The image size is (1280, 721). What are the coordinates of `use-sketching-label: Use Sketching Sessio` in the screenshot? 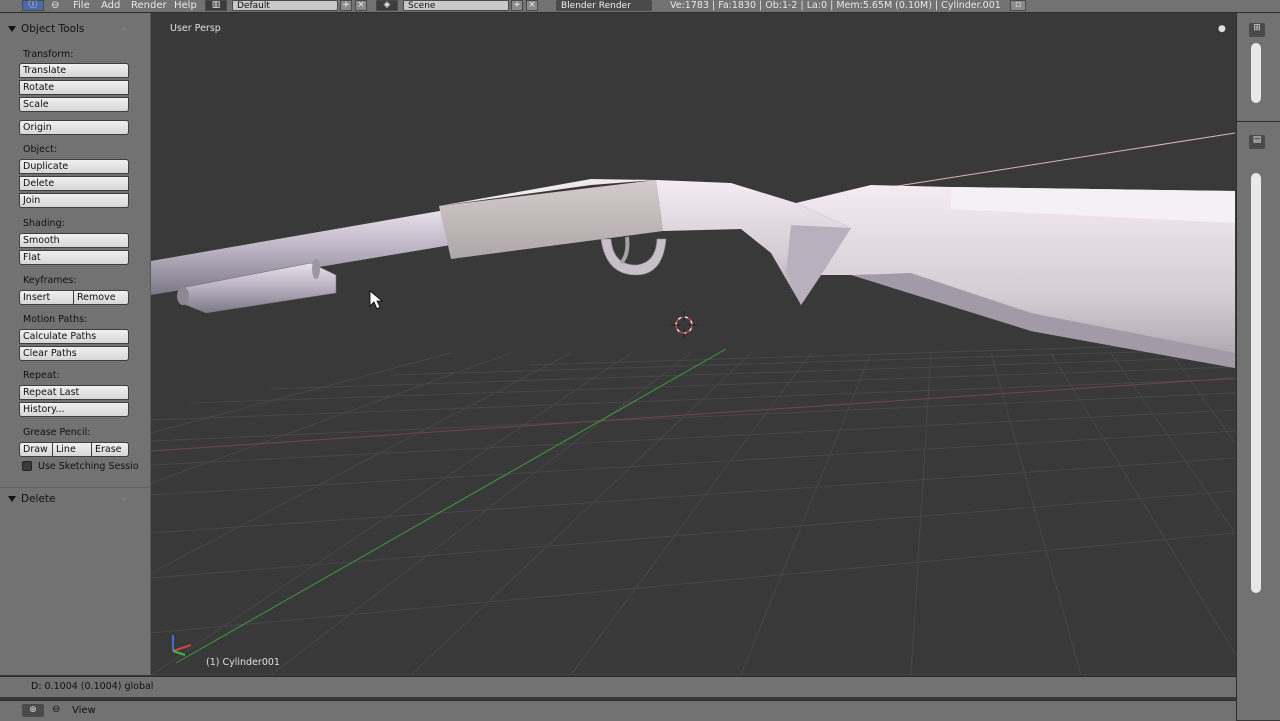 It's located at (88, 466).